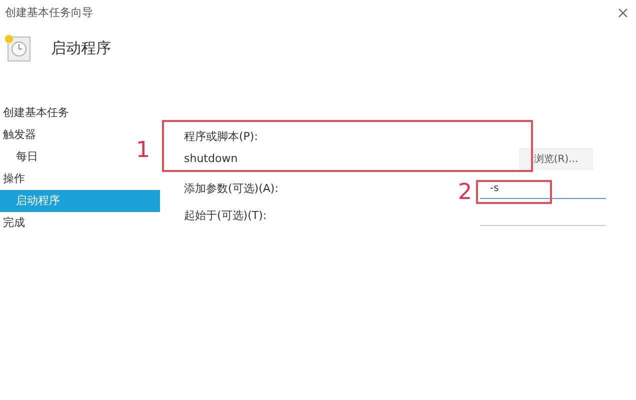 Image resolution: width=636 pixels, height=400 pixels. Describe the element at coordinates (143, 151) in the screenshot. I see `annotation-number: 1` at that location.